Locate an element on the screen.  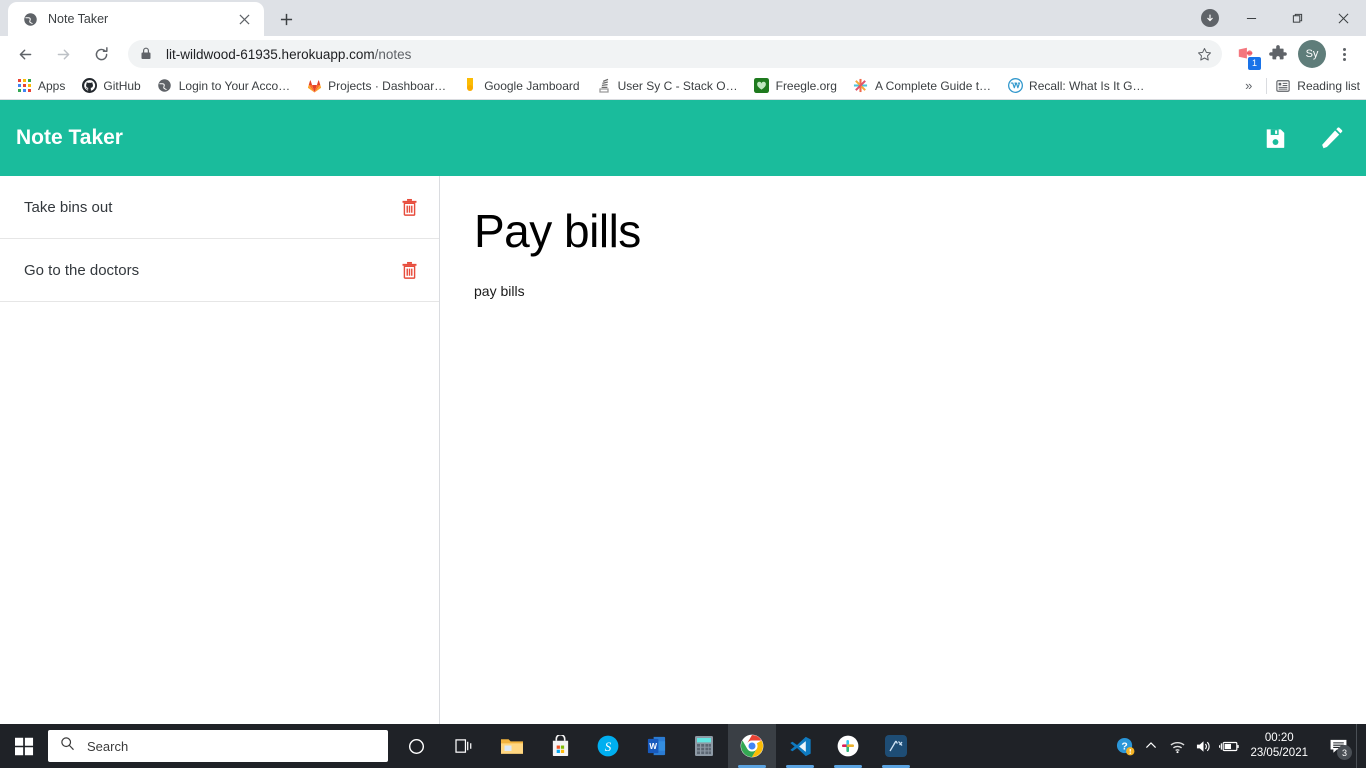
skype-icon: S is located at coordinates (608, 746).